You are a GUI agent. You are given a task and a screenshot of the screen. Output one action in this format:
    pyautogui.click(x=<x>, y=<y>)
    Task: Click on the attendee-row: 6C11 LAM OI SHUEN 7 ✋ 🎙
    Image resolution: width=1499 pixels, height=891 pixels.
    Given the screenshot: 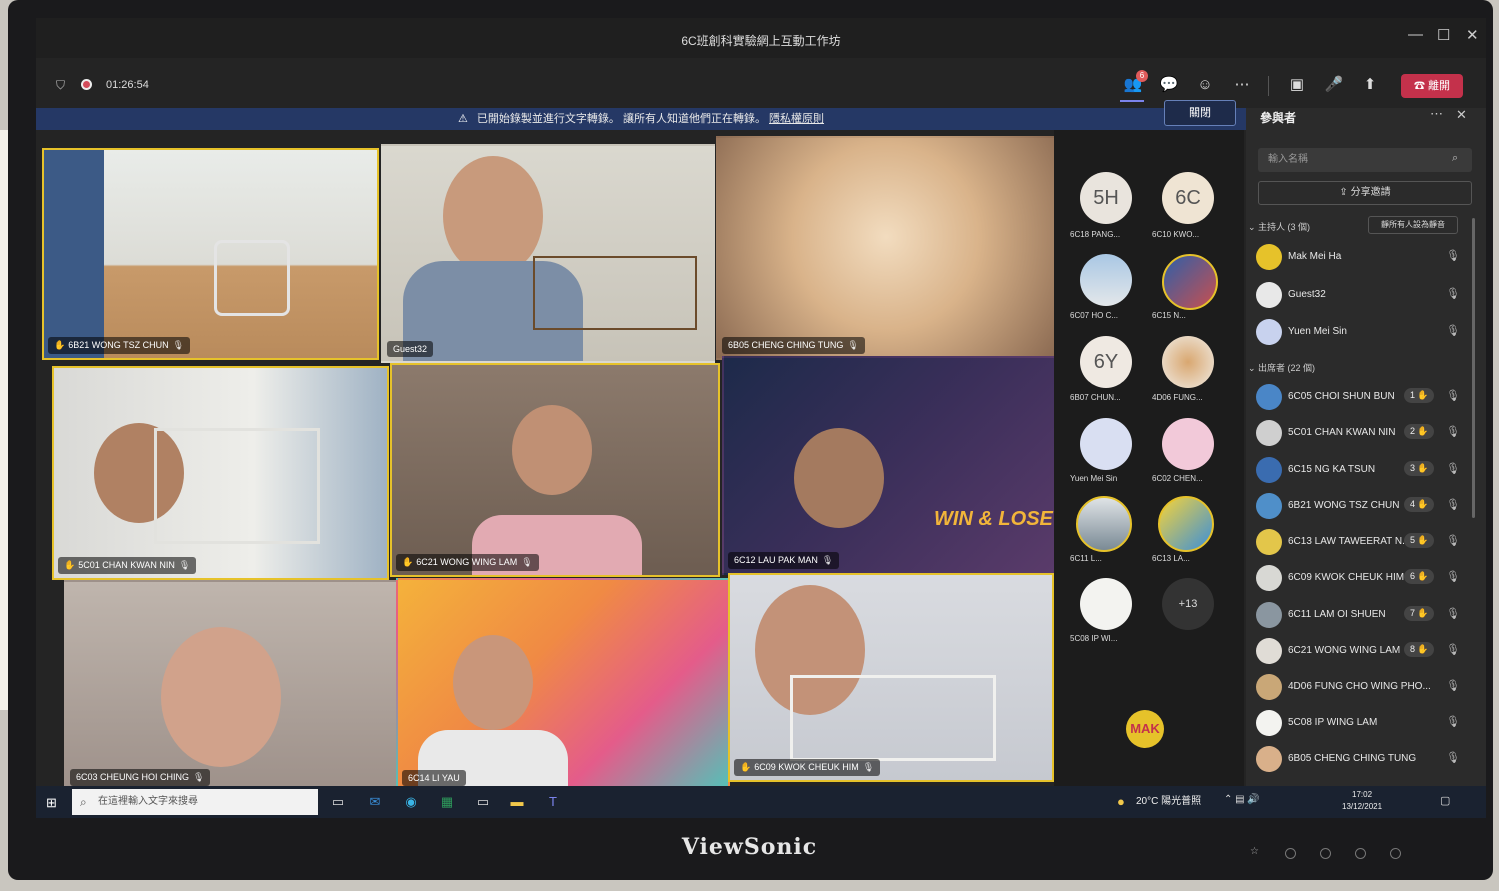 What is the action you would take?
    pyautogui.click(x=1362, y=615)
    